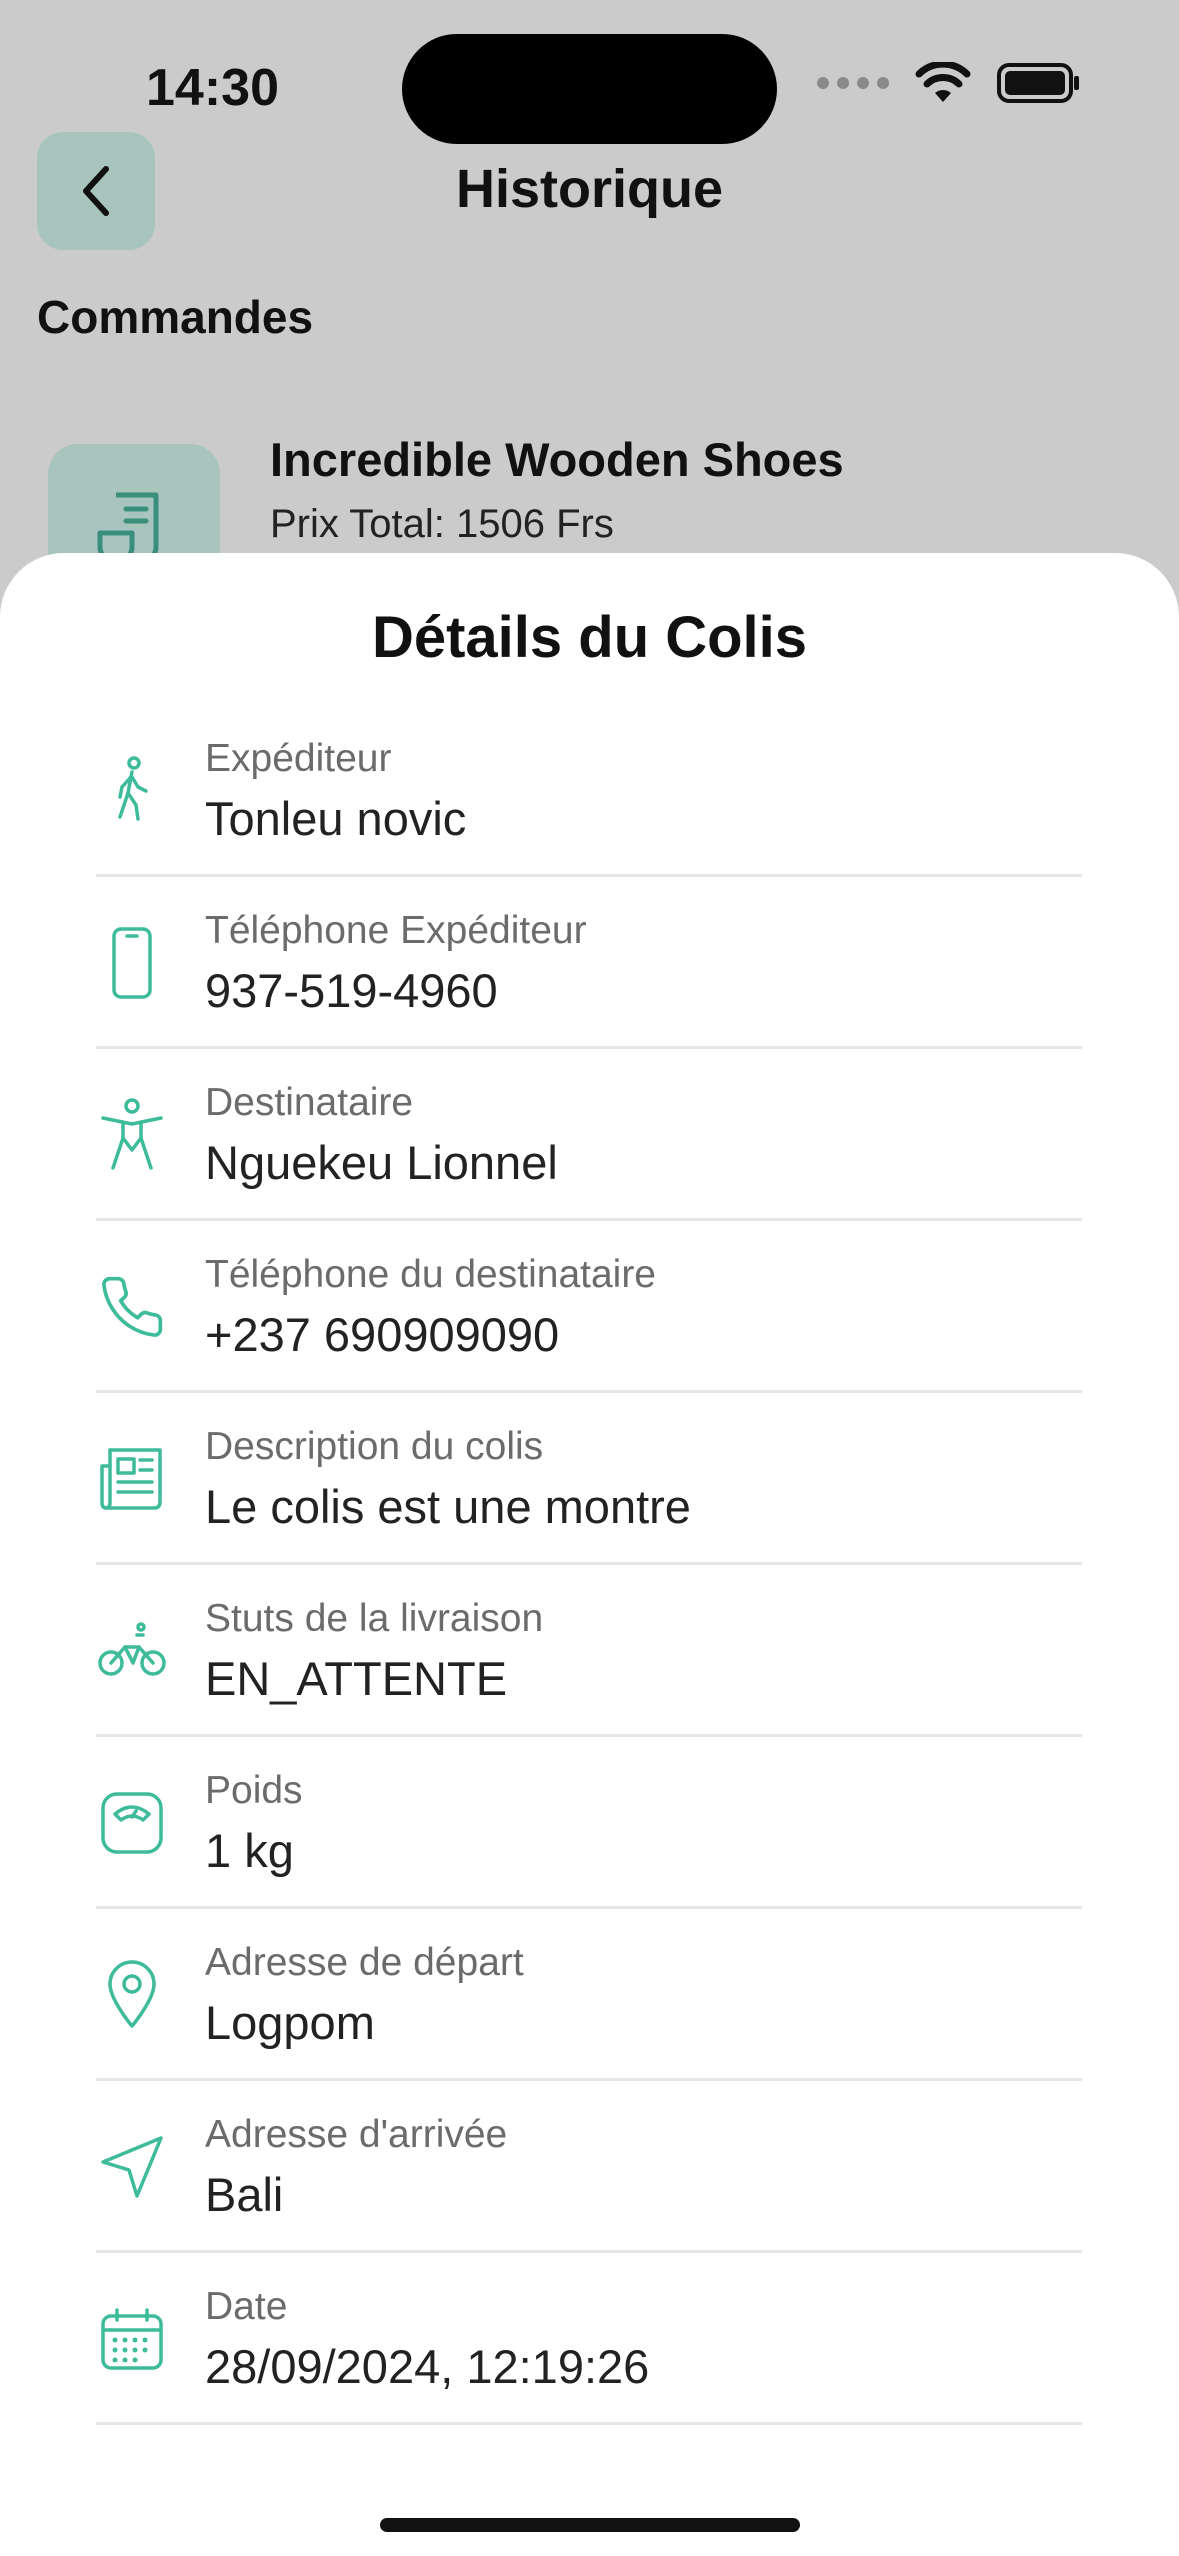  I want to click on section-title: Commandes, so click(175, 317).